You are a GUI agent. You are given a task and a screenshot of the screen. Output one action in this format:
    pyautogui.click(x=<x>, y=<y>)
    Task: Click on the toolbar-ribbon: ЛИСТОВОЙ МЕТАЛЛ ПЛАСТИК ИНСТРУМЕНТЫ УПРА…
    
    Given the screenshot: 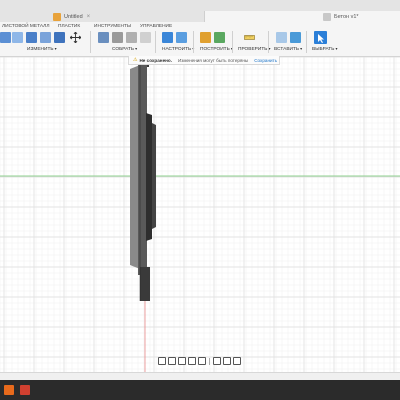 What is the action you would take?
    pyautogui.click(x=200, y=39)
    